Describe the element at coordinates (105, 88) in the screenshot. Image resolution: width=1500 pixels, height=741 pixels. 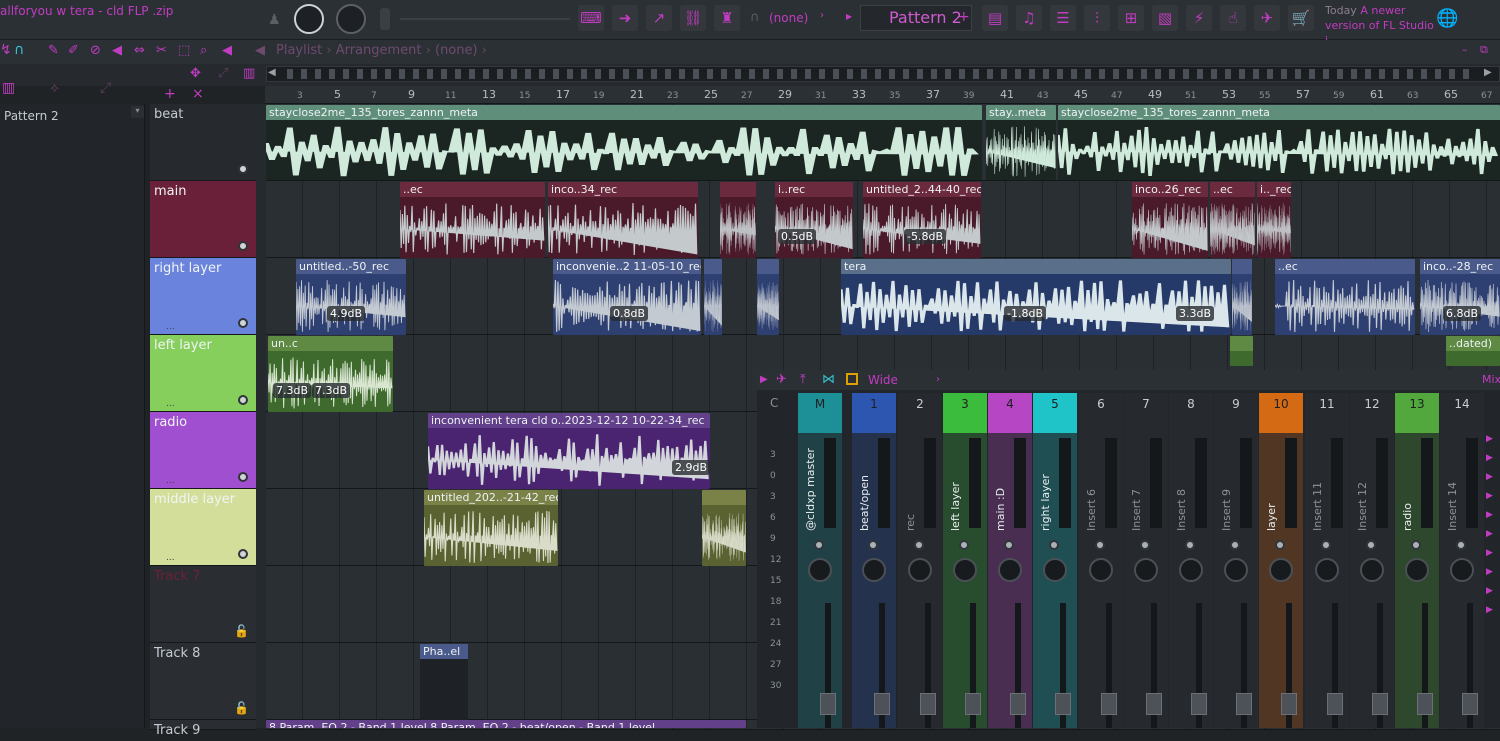
I see `automation-icon: ⤢` at that location.